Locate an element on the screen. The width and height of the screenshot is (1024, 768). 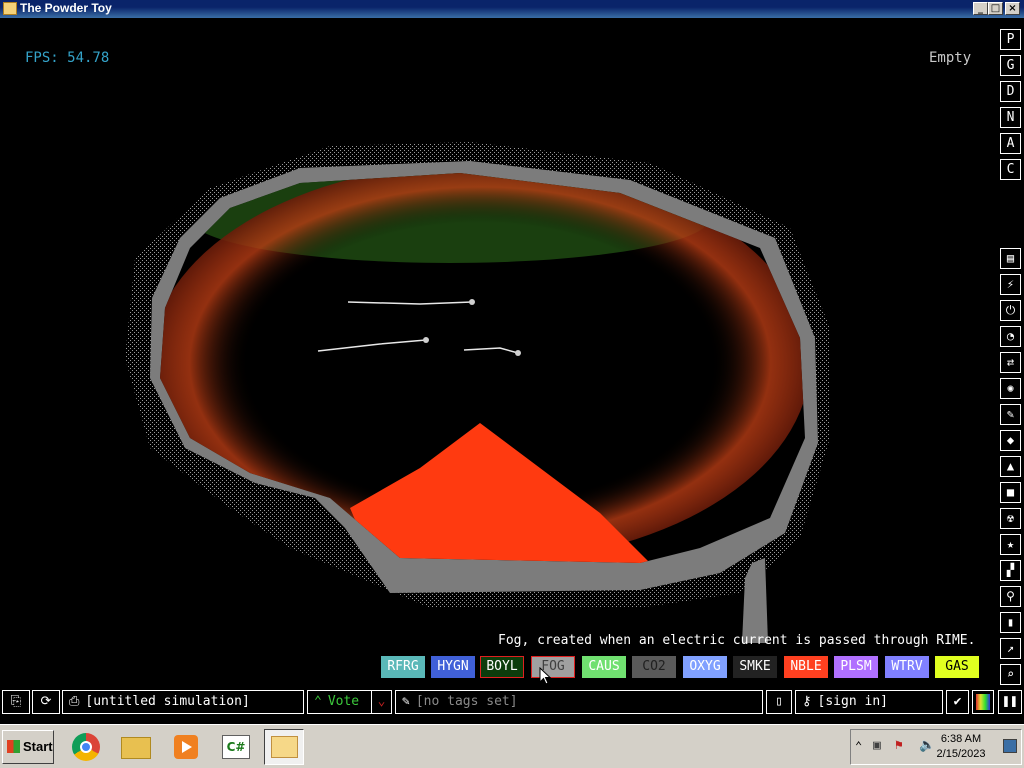
open-save-button: ⎘ is located at coordinates (16, 702).